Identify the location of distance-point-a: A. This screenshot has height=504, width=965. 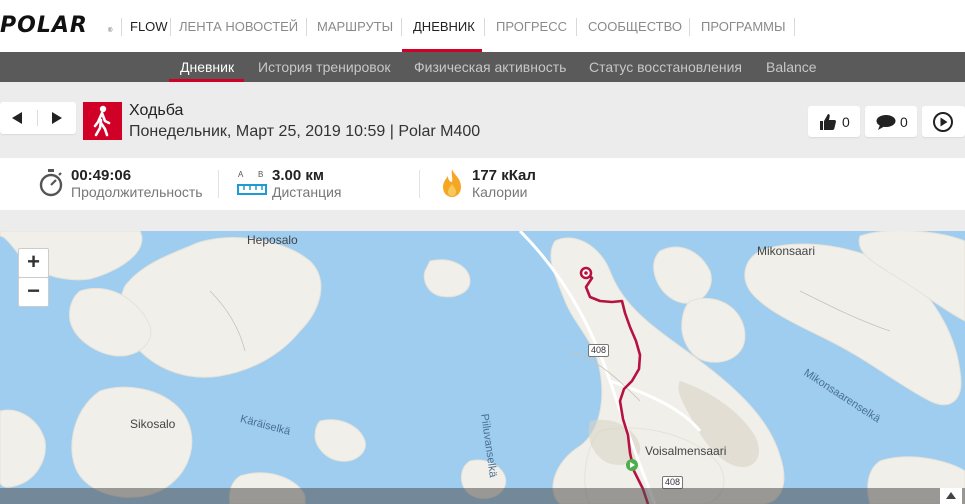
(241, 174).